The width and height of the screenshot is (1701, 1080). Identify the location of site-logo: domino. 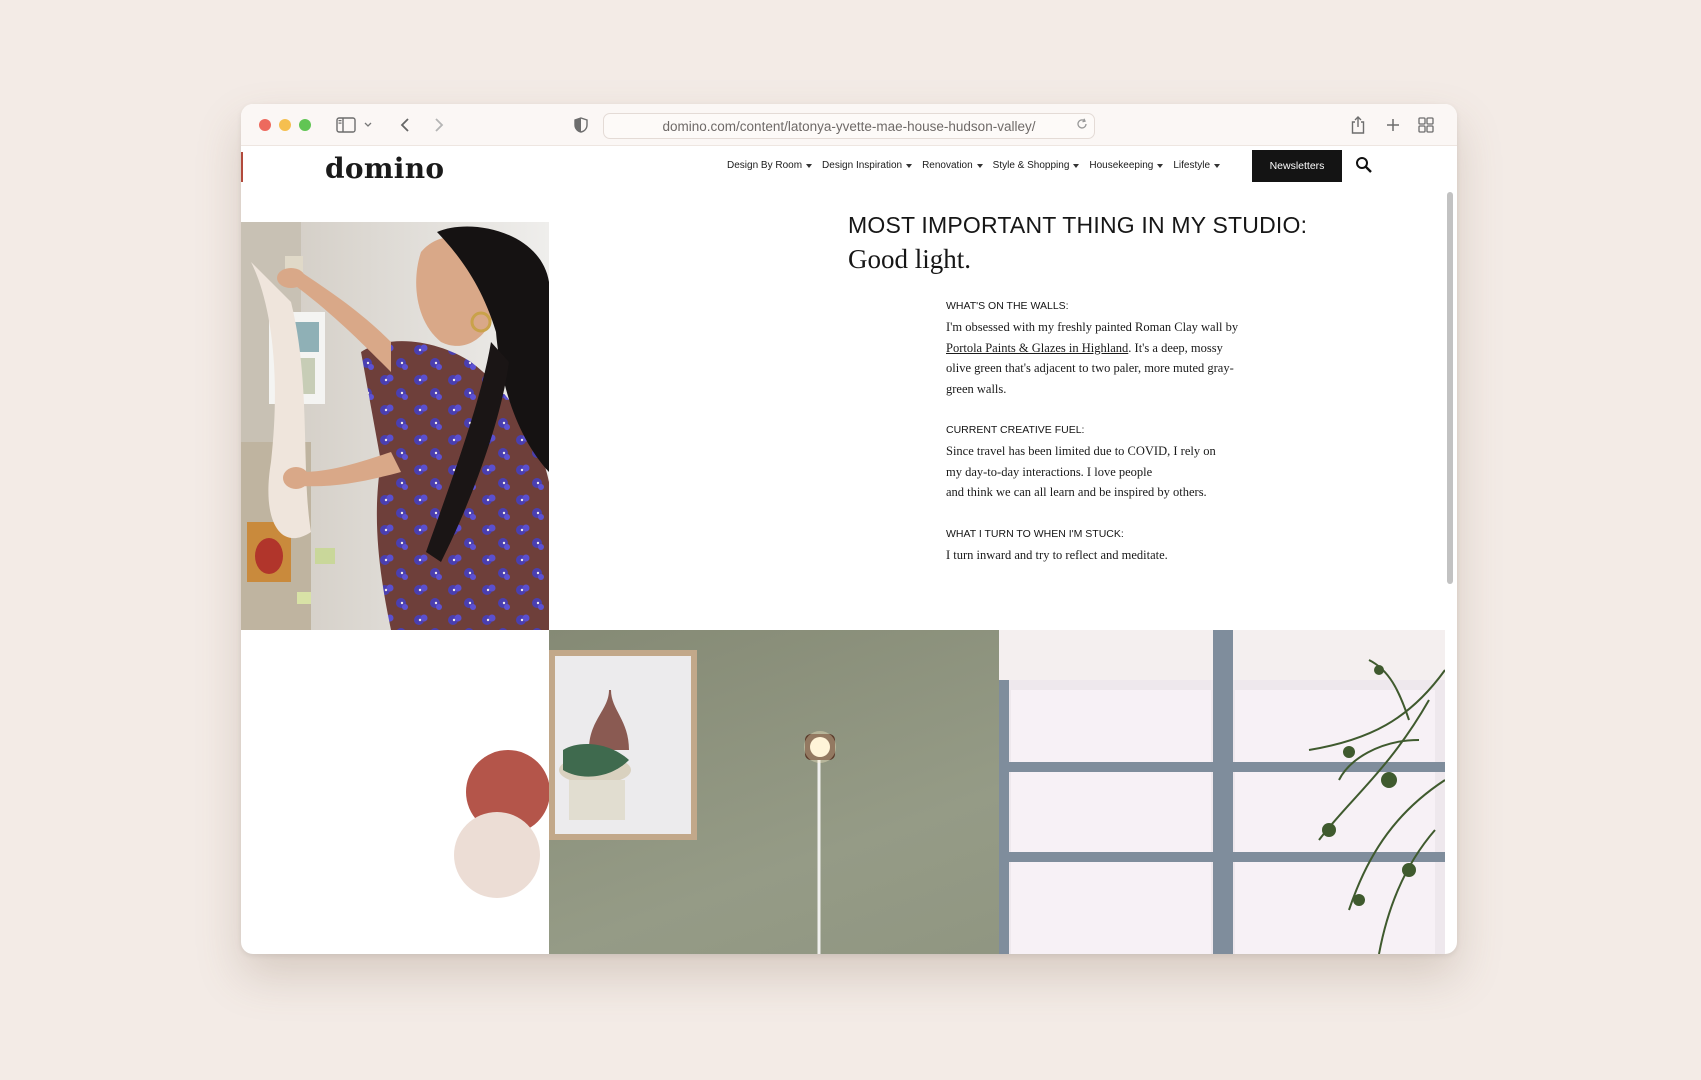
(384, 168).